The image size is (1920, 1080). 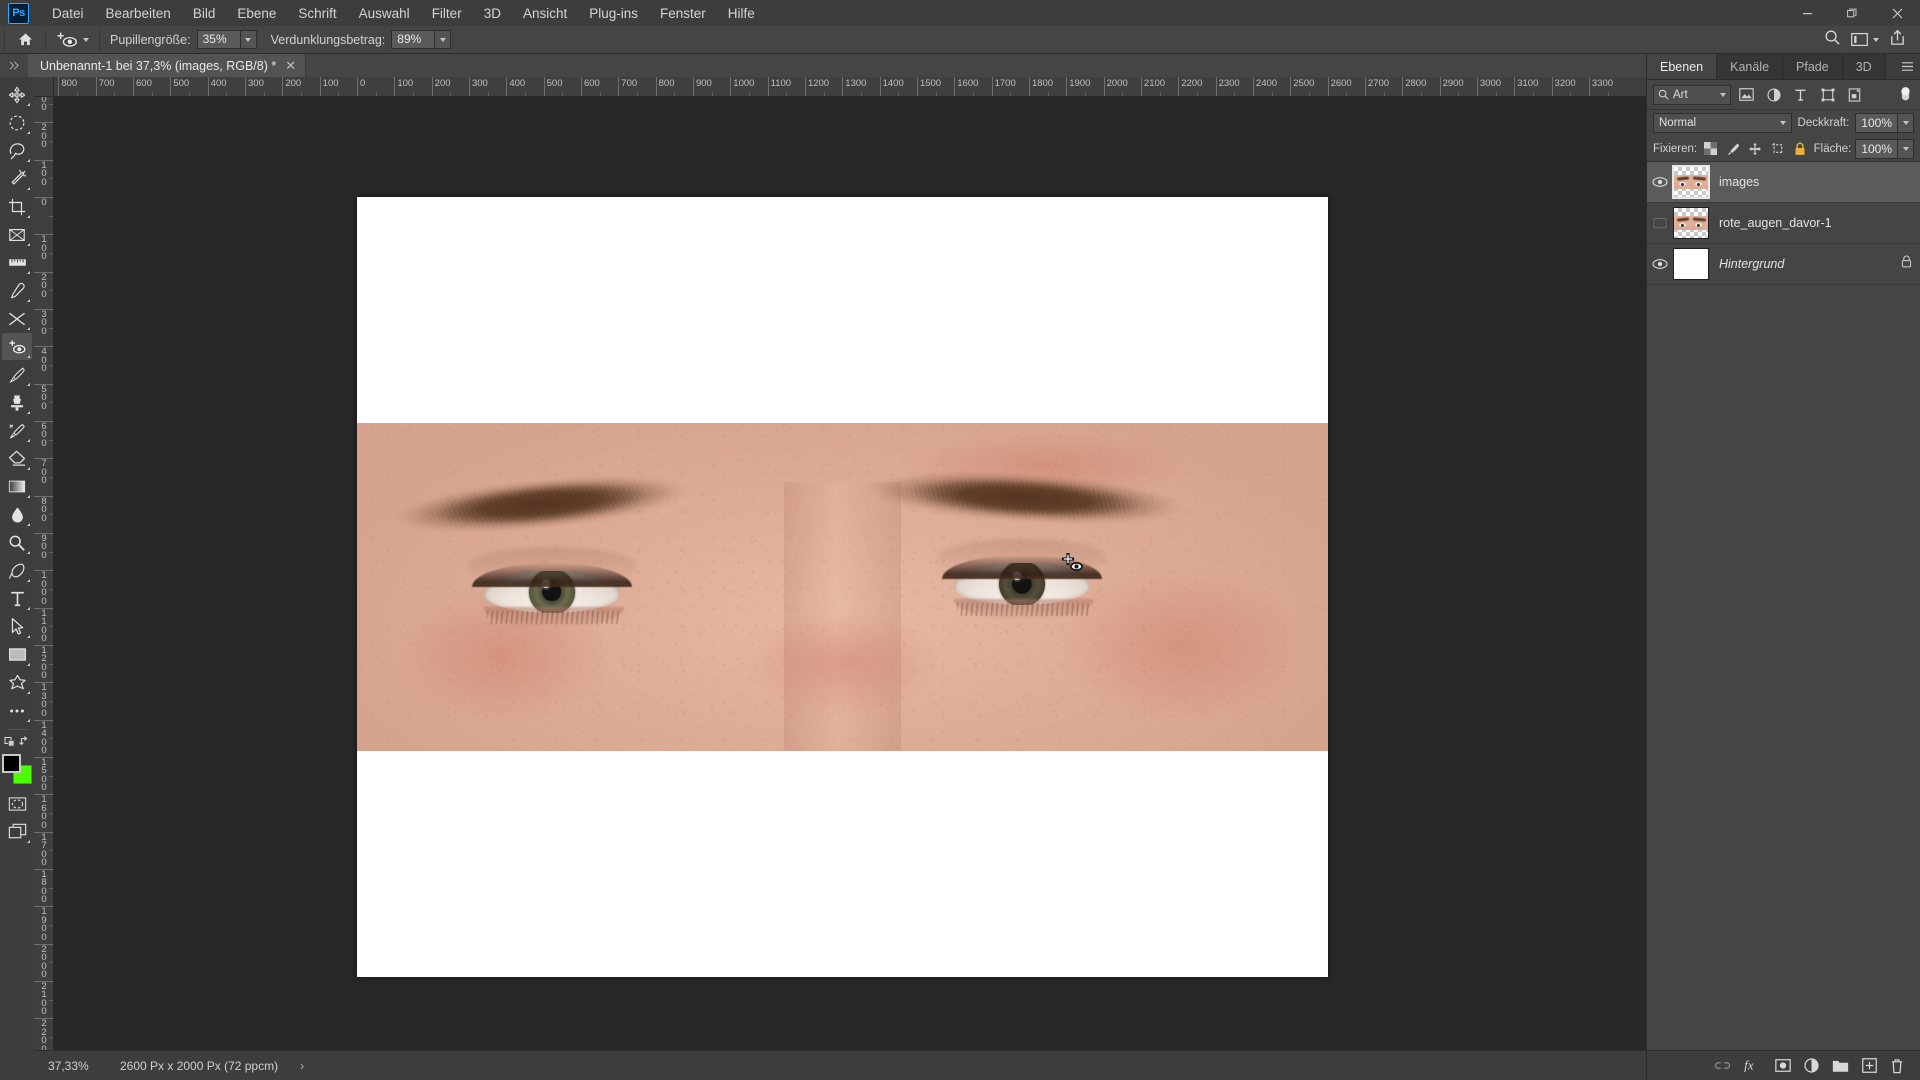 What do you see at coordinates (1864, 66) in the screenshot?
I see `tab-3d: 3D` at bounding box center [1864, 66].